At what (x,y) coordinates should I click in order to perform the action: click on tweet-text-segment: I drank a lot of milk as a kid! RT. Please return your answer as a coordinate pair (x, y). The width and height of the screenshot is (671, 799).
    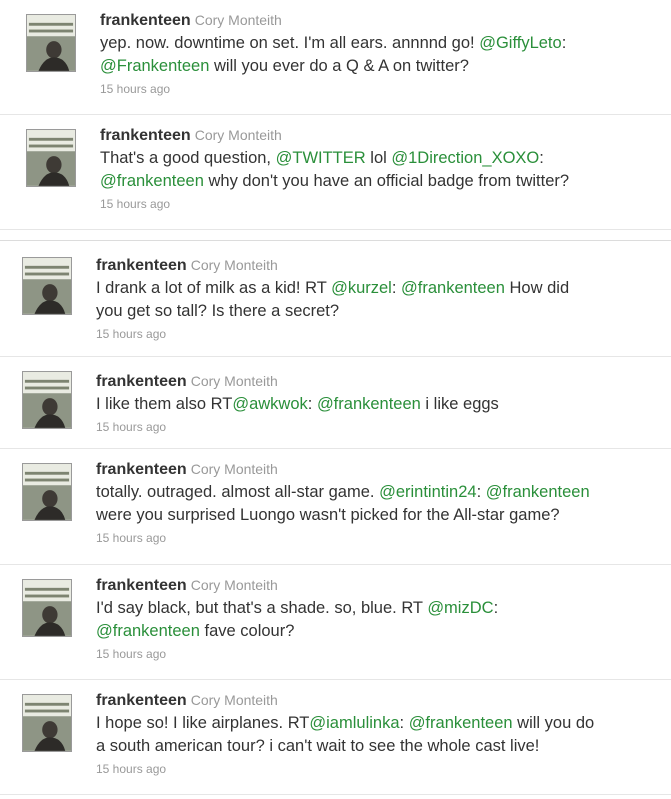
    Looking at the image, I should click on (214, 288).